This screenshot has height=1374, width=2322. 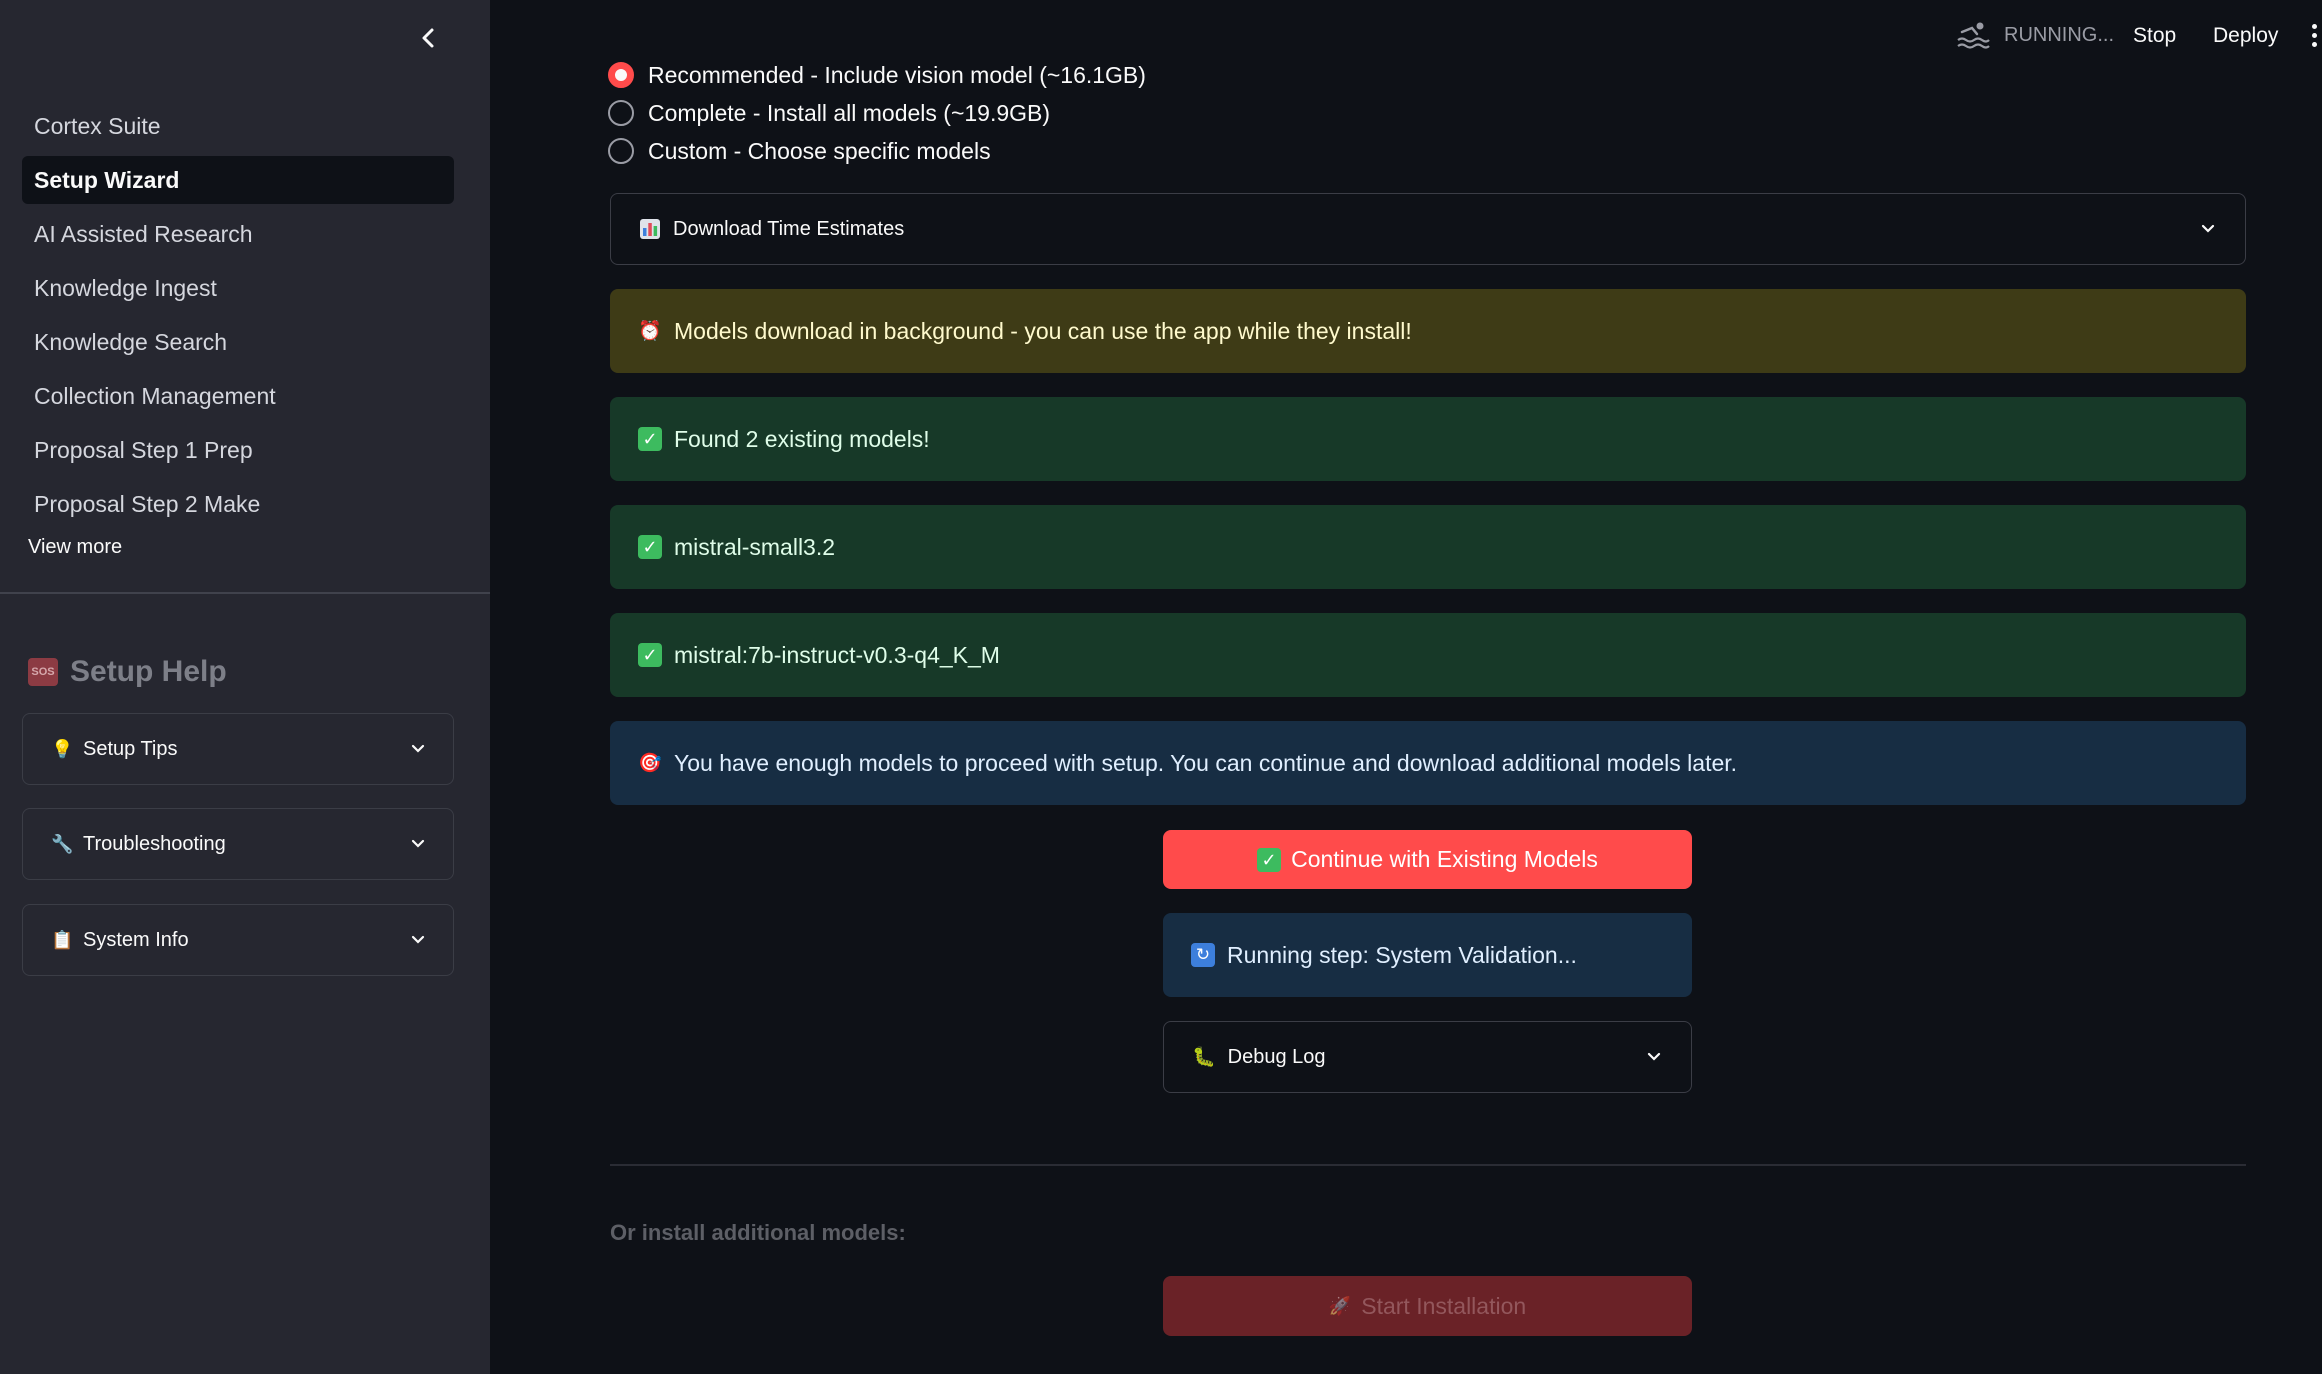 I want to click on button-label: Start Installation, so click(x=1444, y=1305).